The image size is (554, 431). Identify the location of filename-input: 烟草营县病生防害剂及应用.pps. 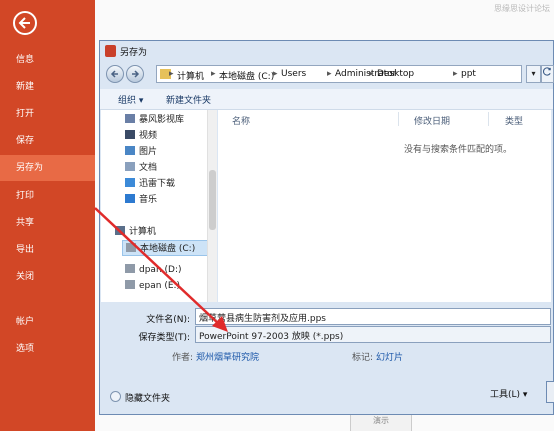
(373, 316).